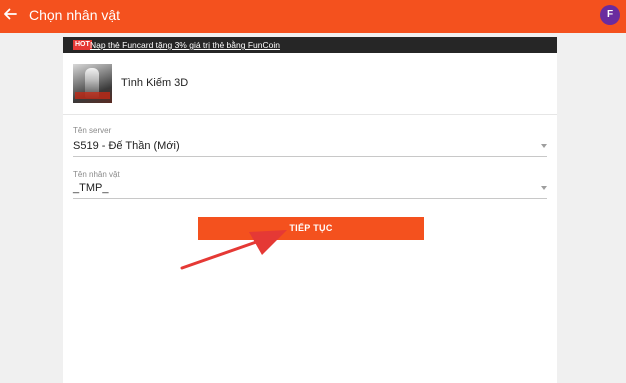 This screenshot has width=626, height=383. Describe the element at coordinates (91, 188) in the screenshot. I see `character-select-value: _TMP_` at that location.